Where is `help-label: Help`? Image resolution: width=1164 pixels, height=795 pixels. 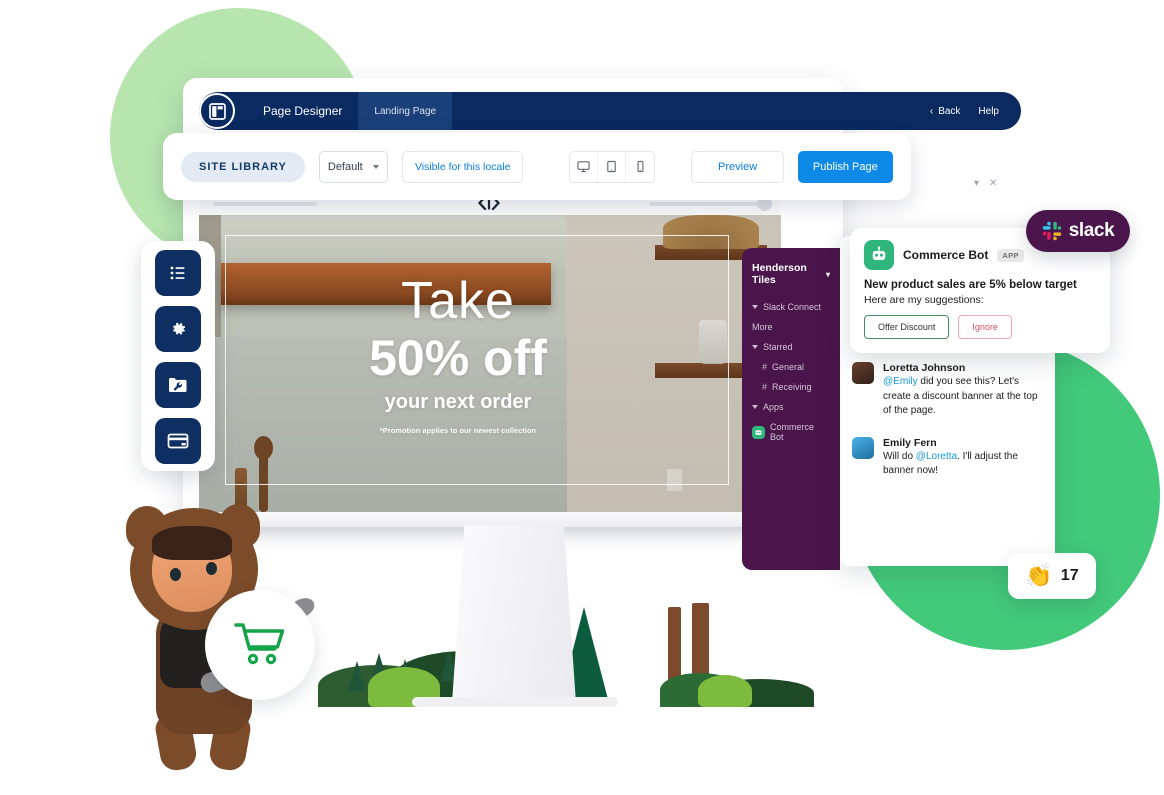 help-label: Help is located at coordinates (988, 111).